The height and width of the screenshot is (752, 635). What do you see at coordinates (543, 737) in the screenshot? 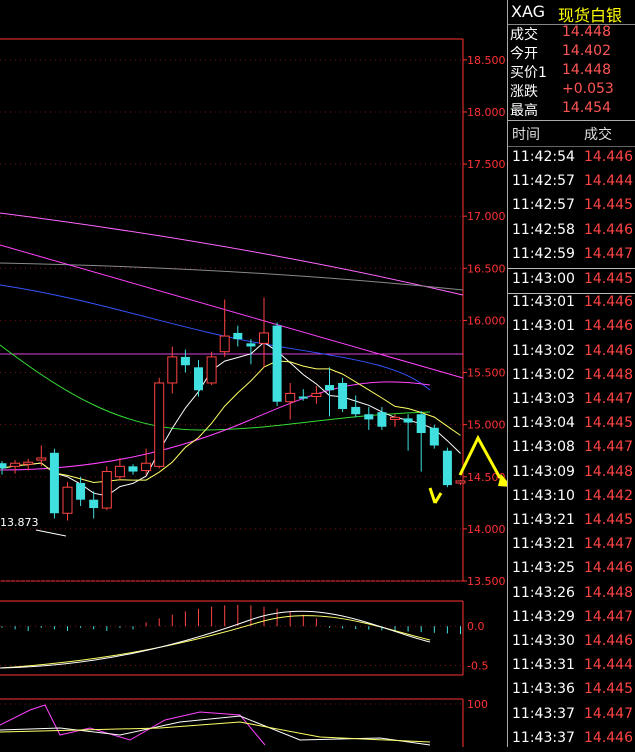
I see `trade-time: 11:43:37` at bounding box center [543, 737].